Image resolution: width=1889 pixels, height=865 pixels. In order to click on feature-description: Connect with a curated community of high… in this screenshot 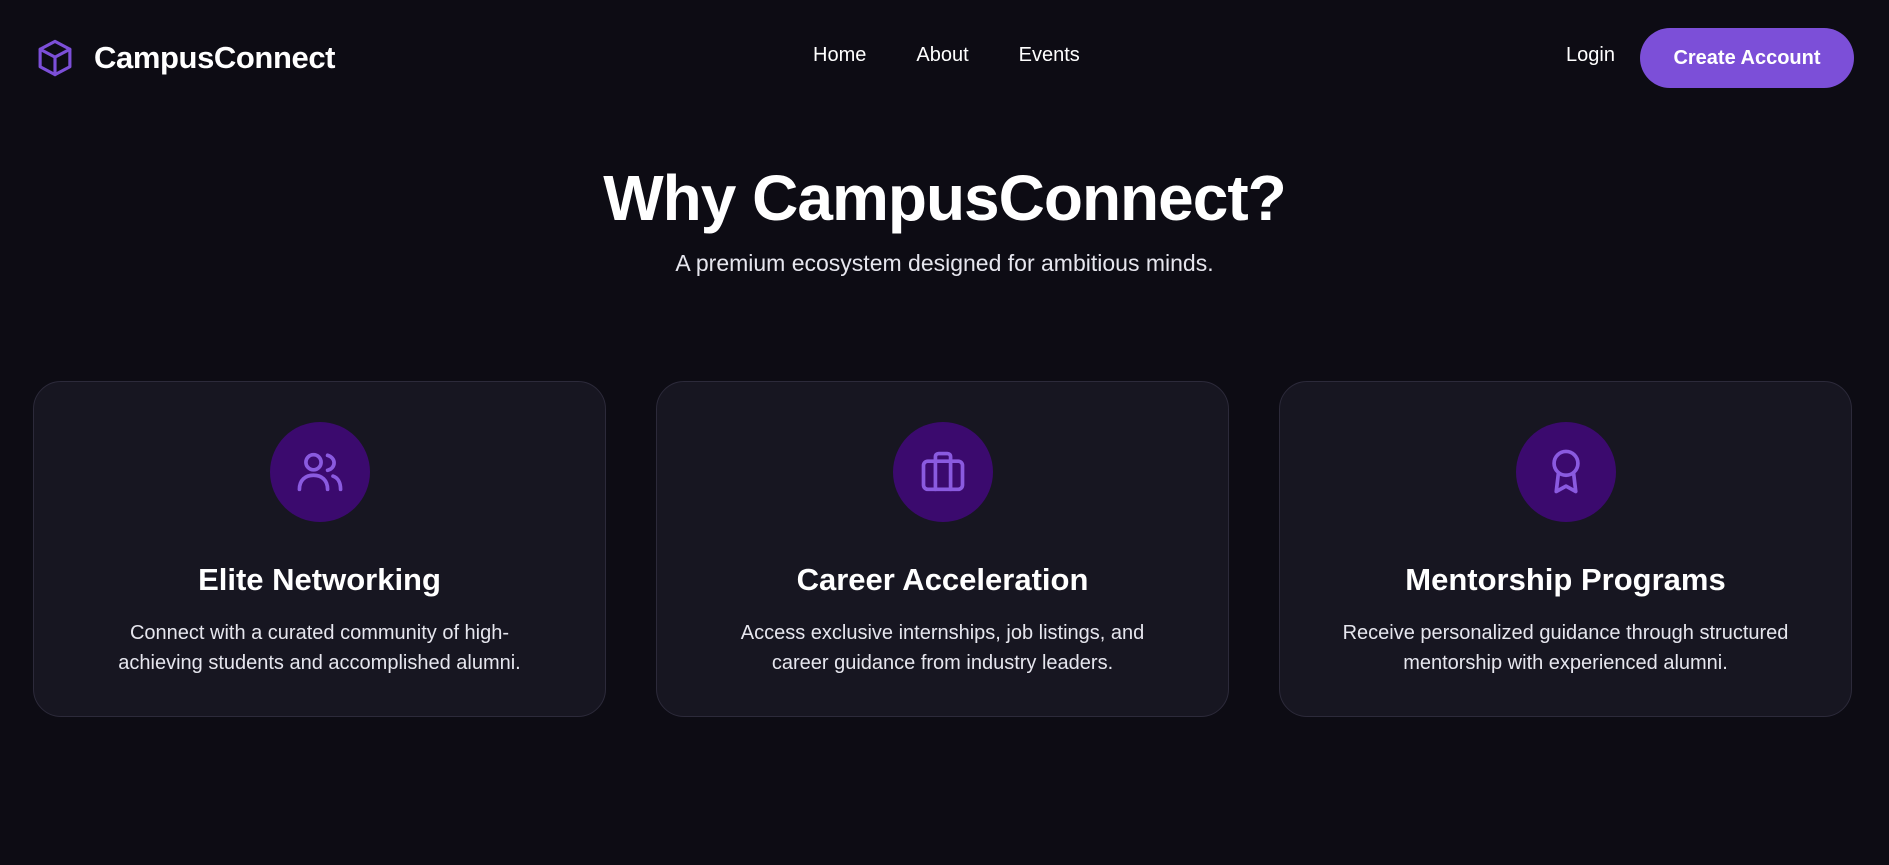, I will do `click(319, 648)`.